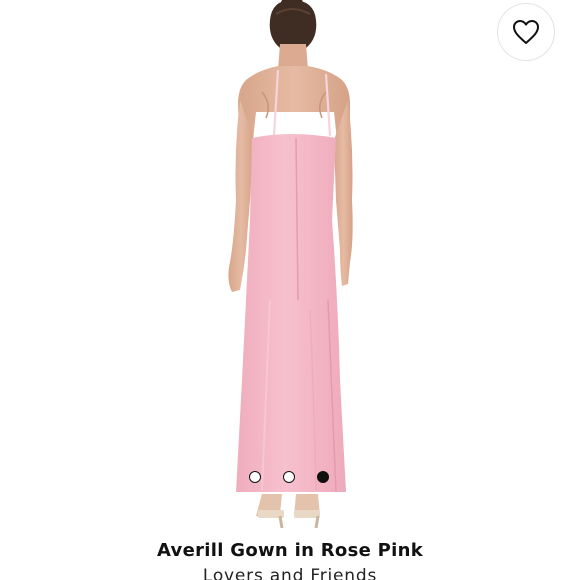 The height and width of the screenshot is (580, 580). Describe the element at coordinates (290, 550) in the screenshot. I see `product-title: Averill Gown in Rose Pink` at that location.